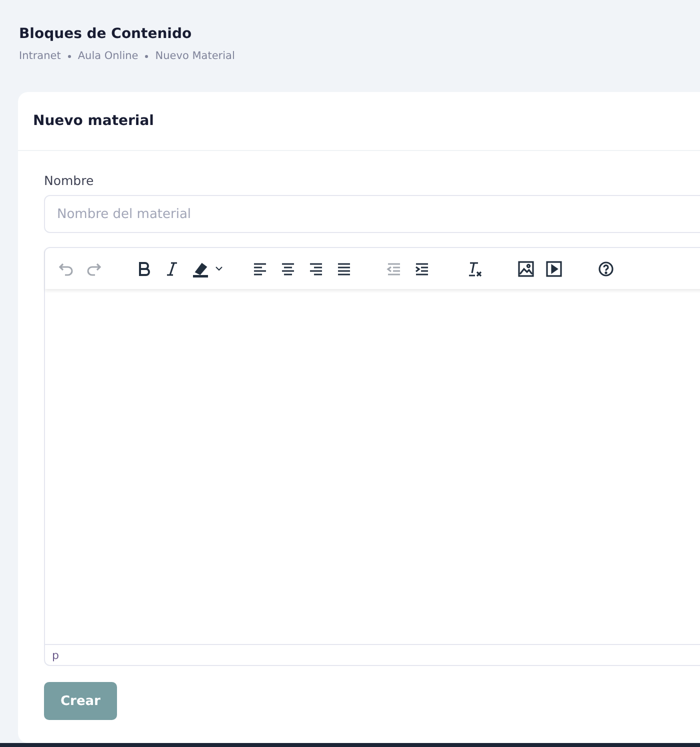  What do you see at coordinates (93, 121) in the screenshot?
I see `card-title: Nuevo material` at bounding box center [93, 121].